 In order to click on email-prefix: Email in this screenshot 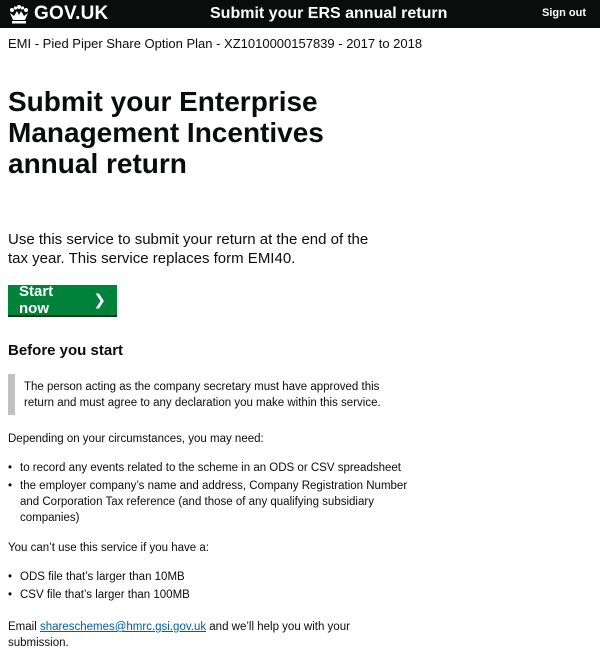, I will do `click(24, 627)`.